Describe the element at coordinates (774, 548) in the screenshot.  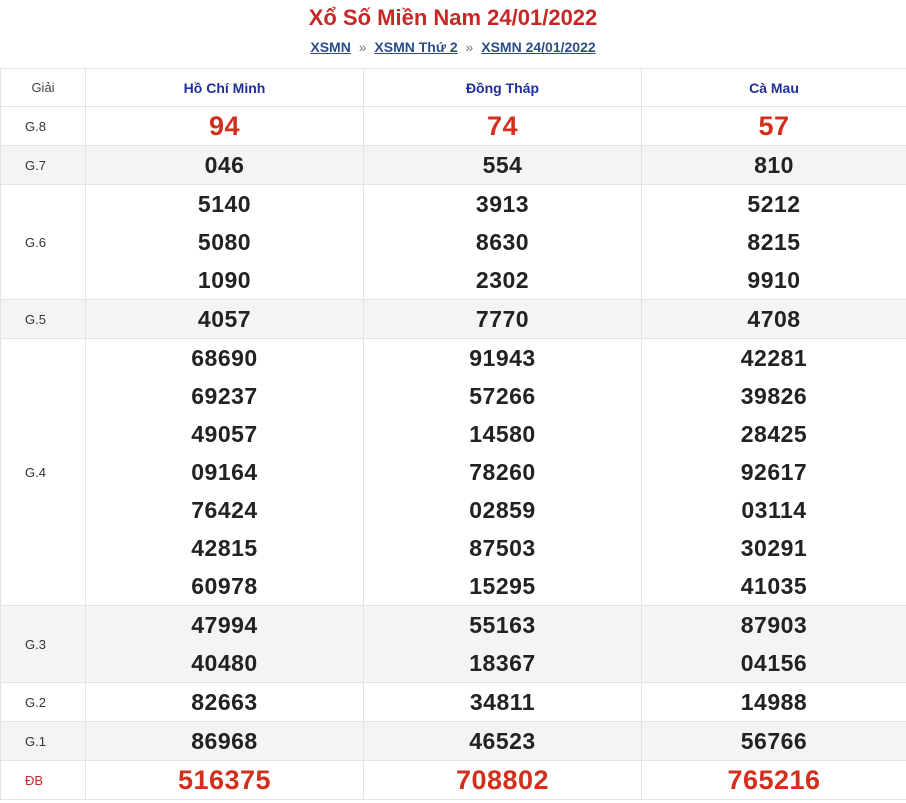
I see `result-number: 30291` at that location.